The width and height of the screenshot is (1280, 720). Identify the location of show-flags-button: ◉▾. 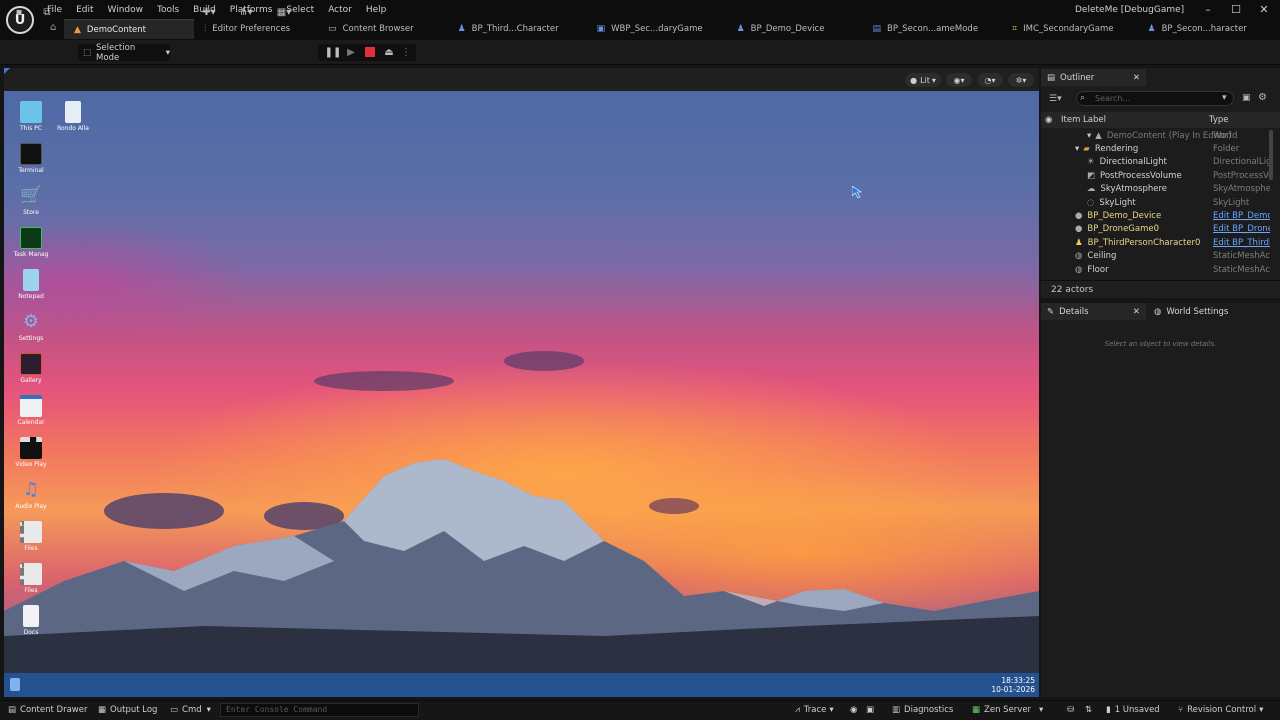
(959, 80).